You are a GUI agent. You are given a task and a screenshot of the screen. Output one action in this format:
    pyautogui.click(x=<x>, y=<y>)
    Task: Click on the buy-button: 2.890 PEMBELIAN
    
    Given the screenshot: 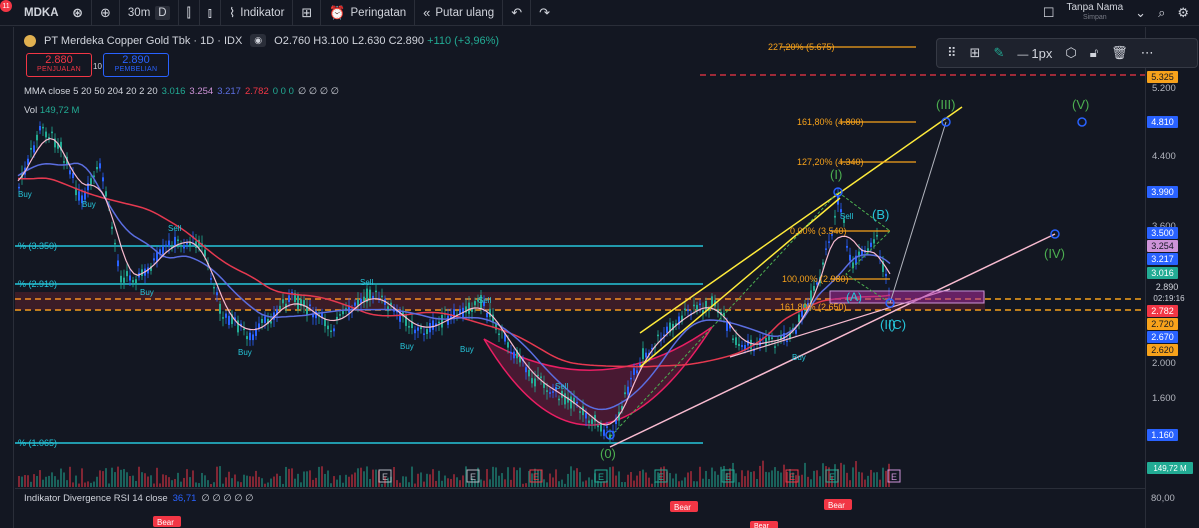 What is the action you would take?
    pyautogui.click(x=136, y=65)
    